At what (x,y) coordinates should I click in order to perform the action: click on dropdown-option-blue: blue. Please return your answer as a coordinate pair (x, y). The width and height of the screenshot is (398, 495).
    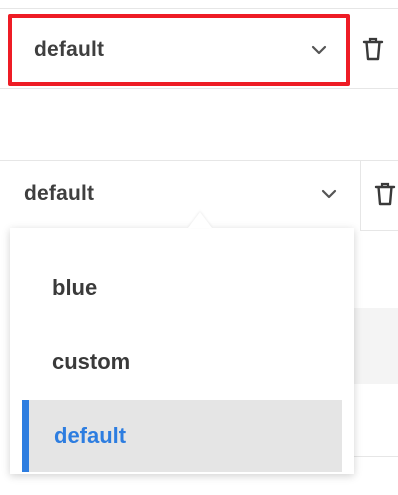
    Looking at the image, I should click on (176, 288).